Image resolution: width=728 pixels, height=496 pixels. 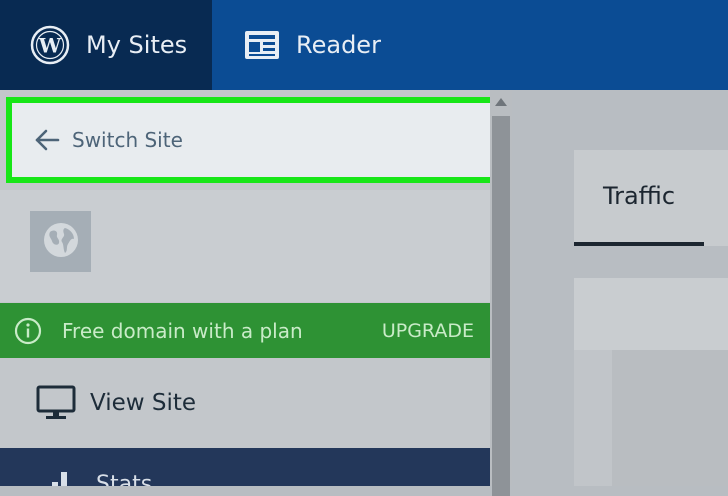 I want to click on stats-tabs: Traffic, so click(x=651, y=198).